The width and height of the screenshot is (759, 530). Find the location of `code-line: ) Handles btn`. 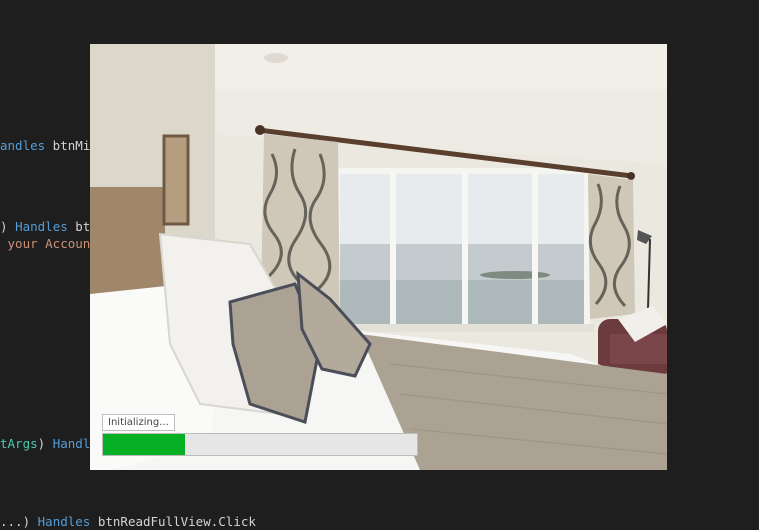

code-line: ) Handles btn is located at coordinates (49, 227).